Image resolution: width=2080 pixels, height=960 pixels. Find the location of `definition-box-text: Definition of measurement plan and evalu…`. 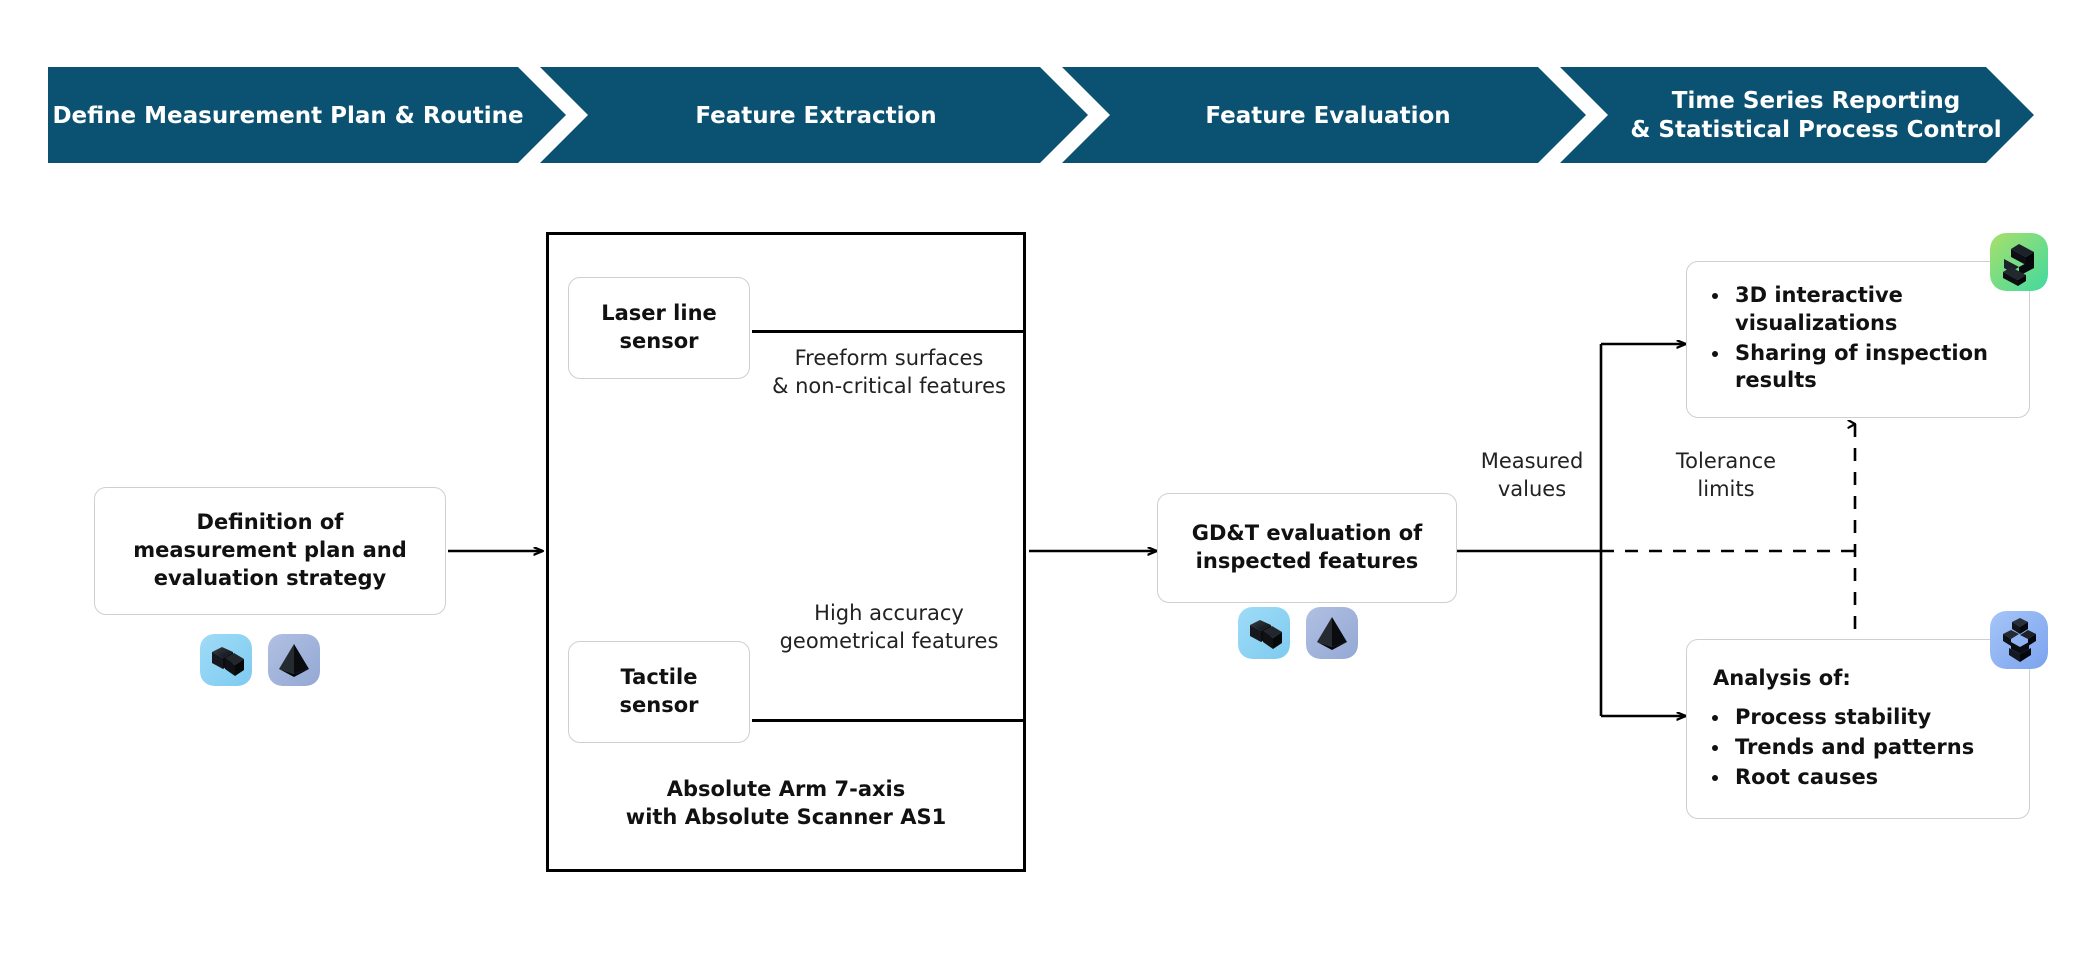

definition-box-text: Definition of measurement plan and evalu… is located at coordinates (270, 550).